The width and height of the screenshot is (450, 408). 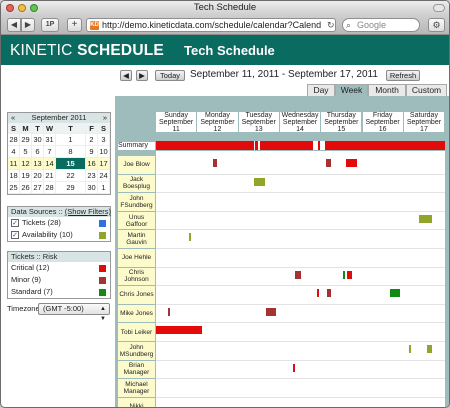 What do you see at coordinates (88, 211) in the screenshot?
I see `show-filters-link: (Show Filters)` at bounding box center [88, 211].